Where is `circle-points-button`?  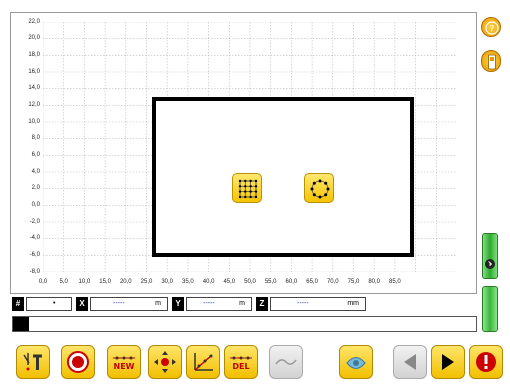
circle-points-button is located at coordinates (319, 188).